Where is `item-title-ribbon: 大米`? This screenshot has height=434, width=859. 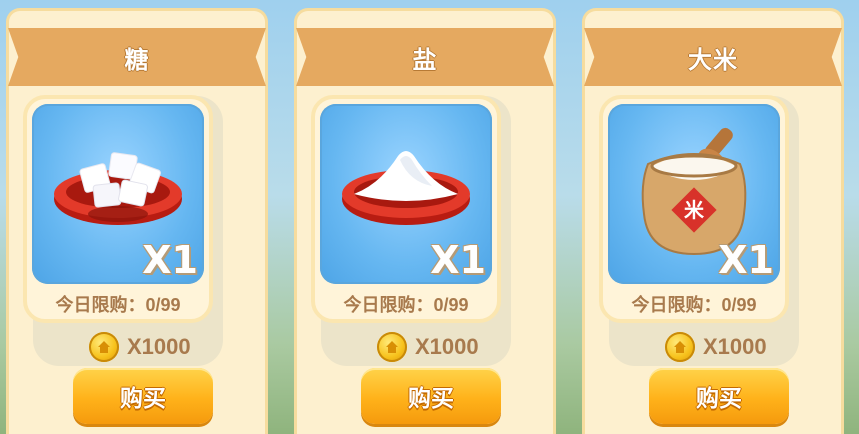
item-title-ribbon: 大米 is located at coordinates (713, 57).